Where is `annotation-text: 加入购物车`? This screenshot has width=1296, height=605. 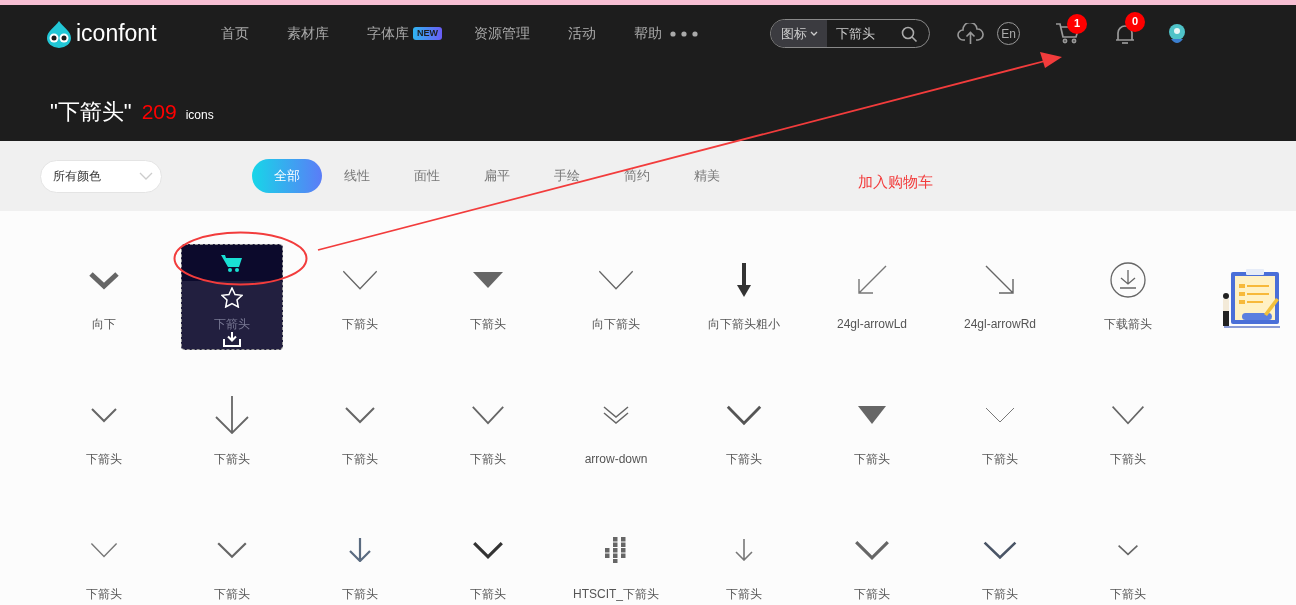
annotation-text: 加入购物车 is located at coordinates (895, 182).